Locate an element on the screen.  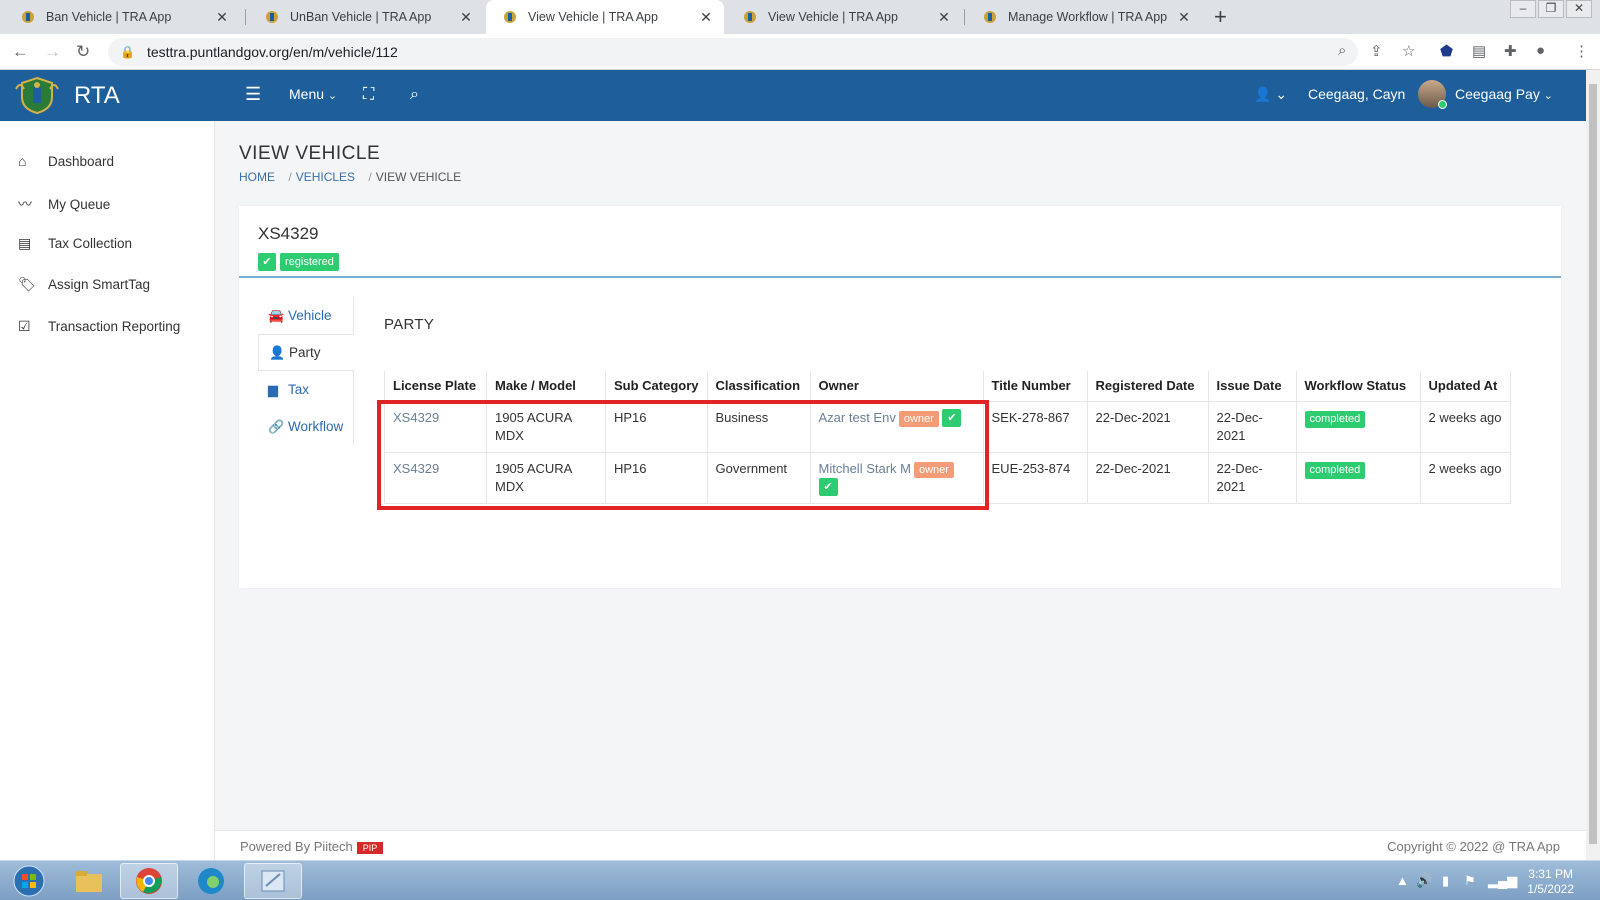
browser-tab-active: View Vehicle | TRA App ✕ is located at coordinates (605, 17).